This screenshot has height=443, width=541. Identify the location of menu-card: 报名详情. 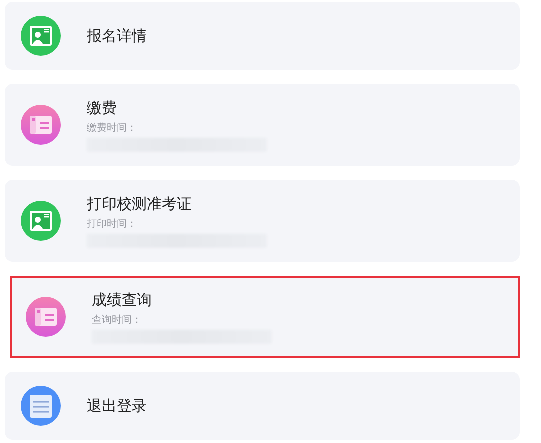
(262, 36).